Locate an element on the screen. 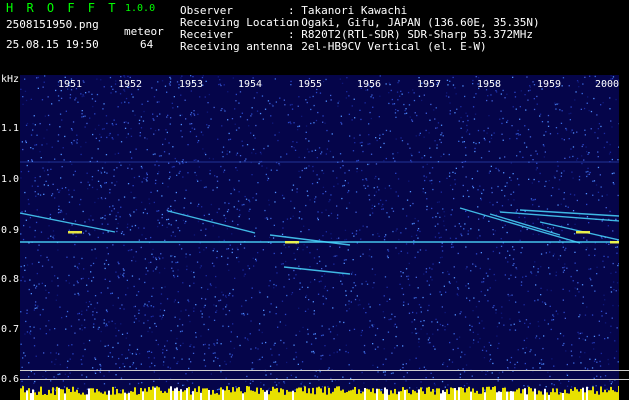  timestamp: 25.08.15 19:50 is located at coordinates (52, 44).